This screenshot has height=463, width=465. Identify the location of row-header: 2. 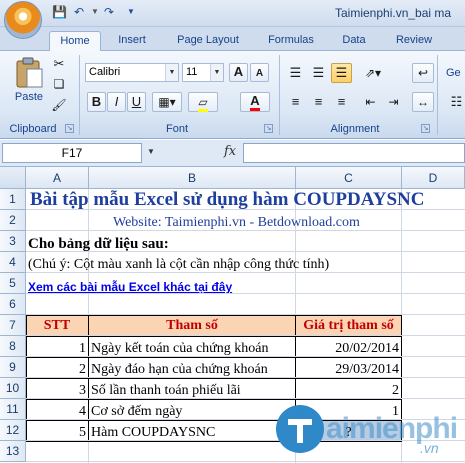
(13, 220).